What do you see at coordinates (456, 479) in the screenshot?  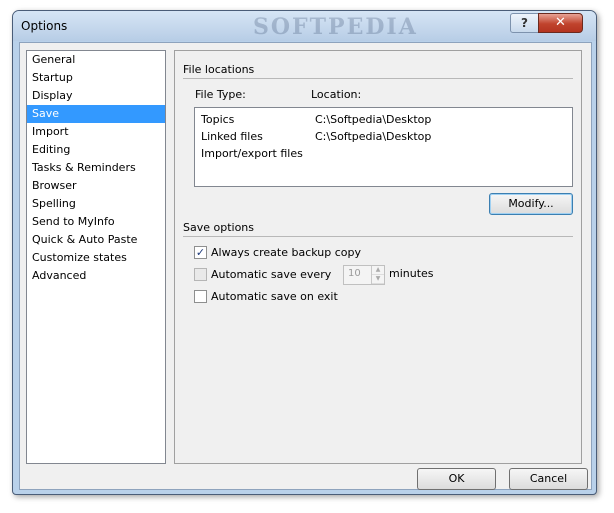 I see `ok-button: OK` at bounding box center [456, 479].